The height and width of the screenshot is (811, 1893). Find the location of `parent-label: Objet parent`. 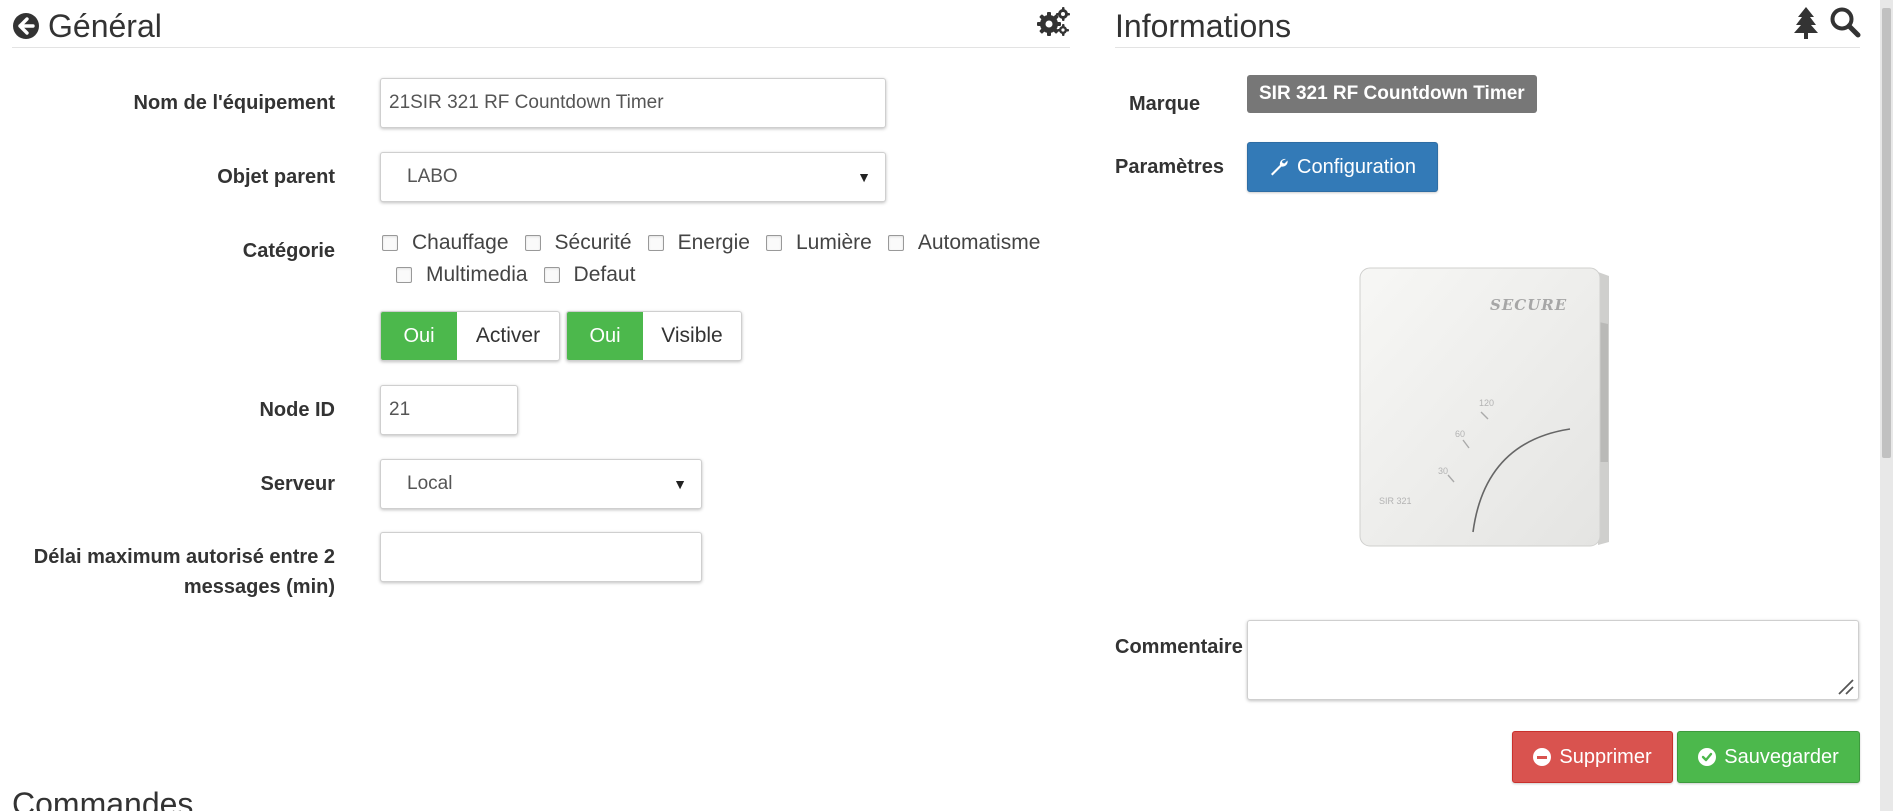

parent-label: Objet parent is located at coordinates (276, 177).